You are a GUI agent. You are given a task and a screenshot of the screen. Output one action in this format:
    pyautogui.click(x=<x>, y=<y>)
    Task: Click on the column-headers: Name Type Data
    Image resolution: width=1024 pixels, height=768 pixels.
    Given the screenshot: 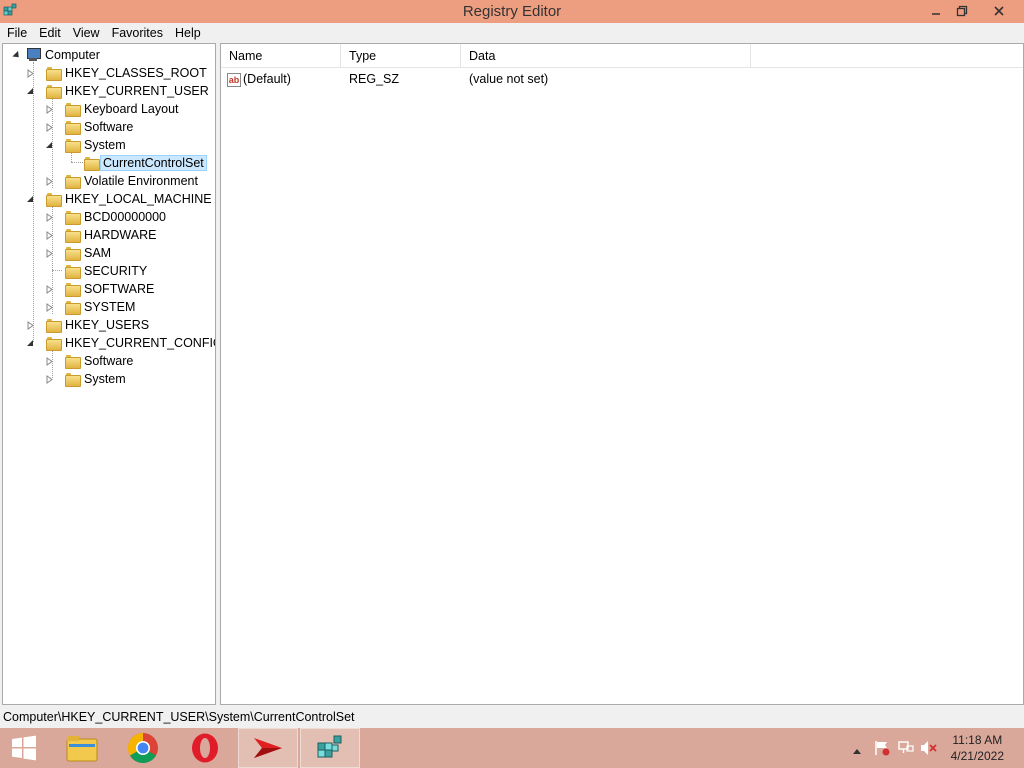 What is the action you would take?
    pyautogui.click(x=622, y=56)
    